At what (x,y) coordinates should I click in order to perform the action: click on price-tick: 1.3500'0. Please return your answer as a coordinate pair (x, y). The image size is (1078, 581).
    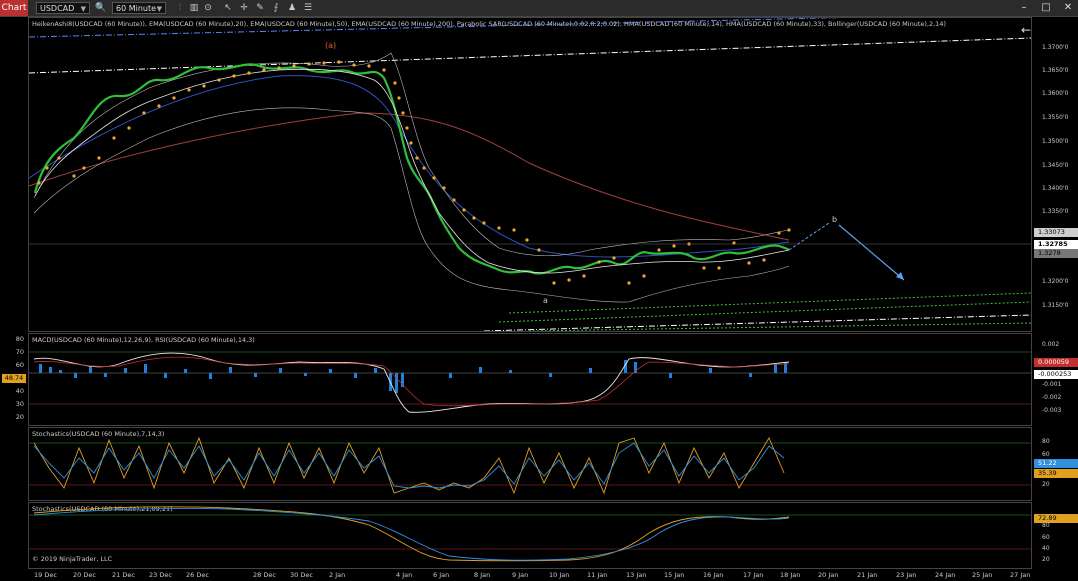
    Looking at the image, I should click on (1055, 141).